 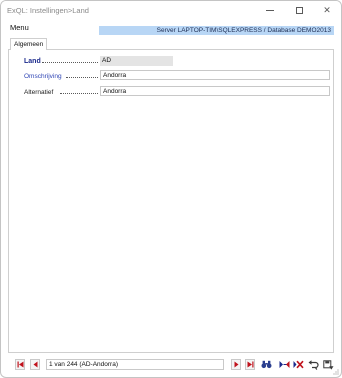 I want to click on previous-record-icon, so click(x=35, y=364).